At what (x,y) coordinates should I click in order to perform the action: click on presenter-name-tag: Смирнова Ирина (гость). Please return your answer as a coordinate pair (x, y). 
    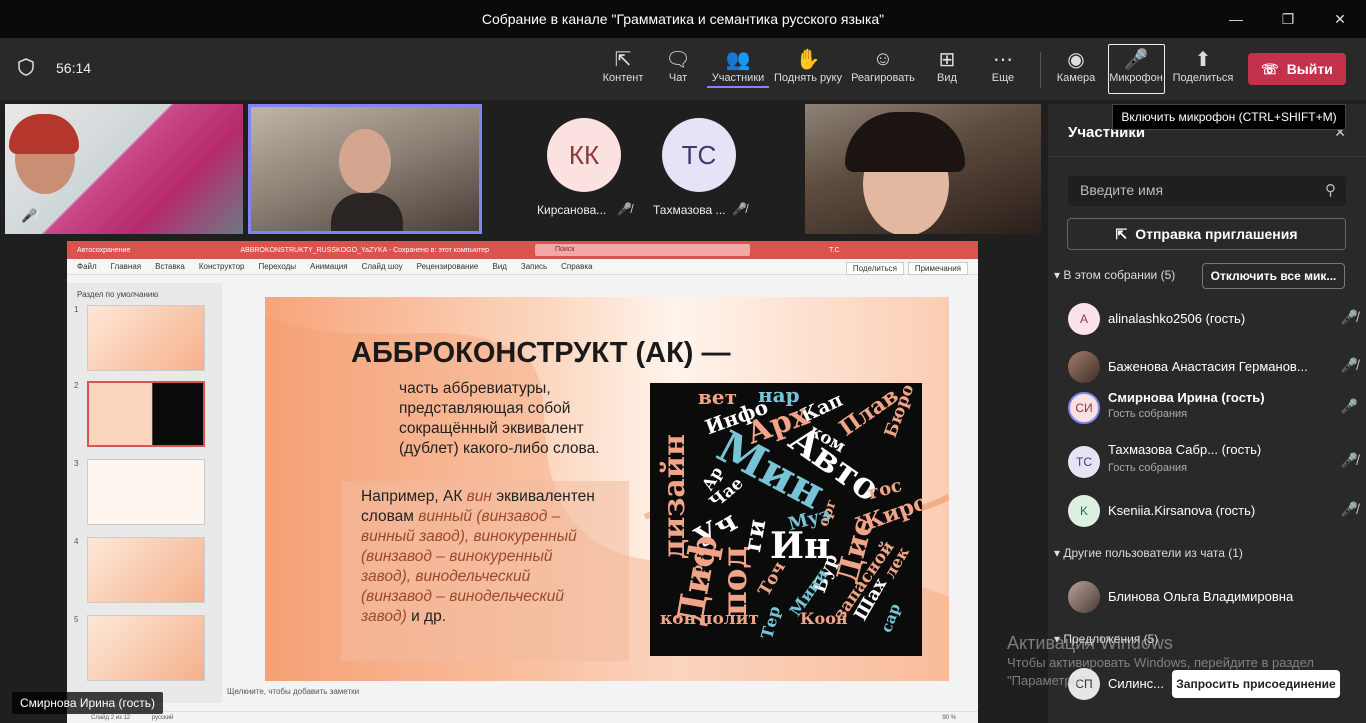
    Looking at the image, I should click on (88, 703).